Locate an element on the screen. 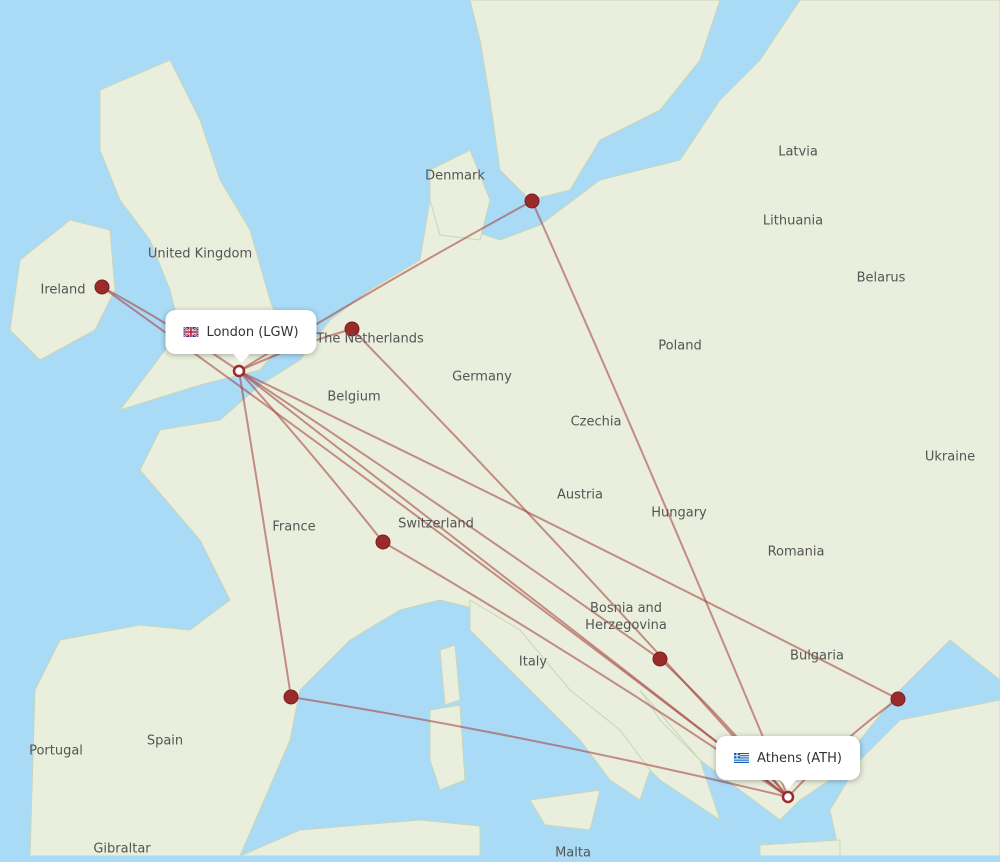  athens-marker is located at coordinates (788, 797).